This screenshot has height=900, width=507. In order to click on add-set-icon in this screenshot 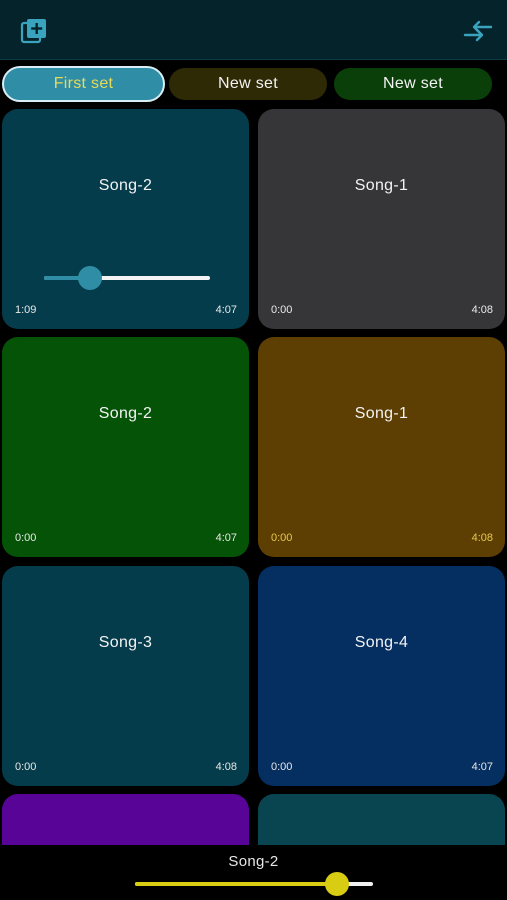, I will do `click(33, 31)`.